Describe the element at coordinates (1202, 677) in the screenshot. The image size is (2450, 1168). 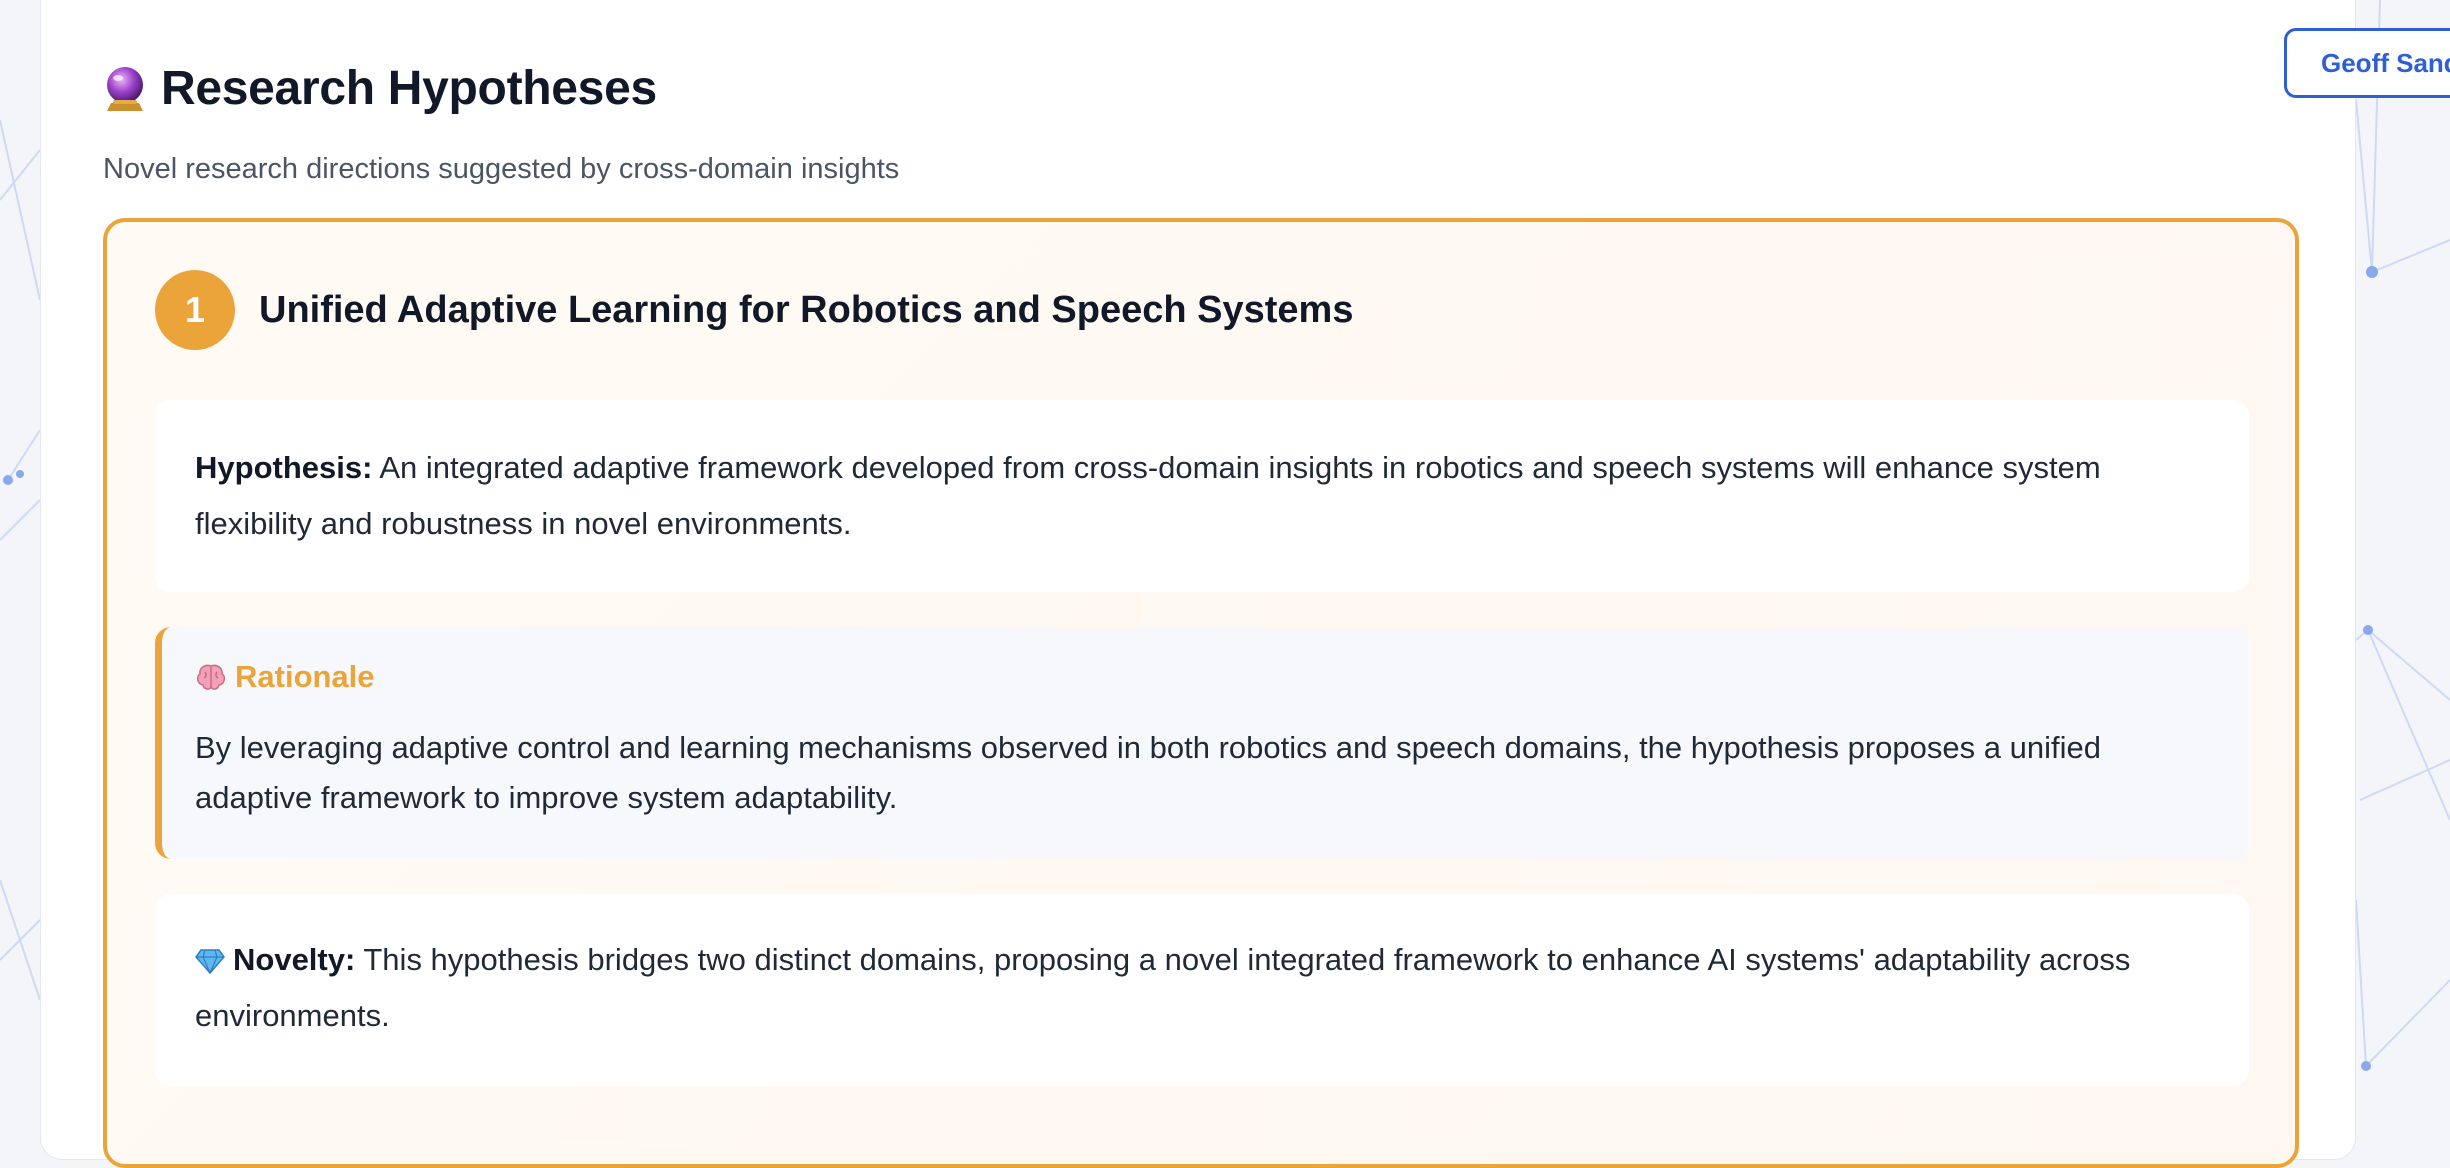
I see `rationale-heading: Rationale` at that location.